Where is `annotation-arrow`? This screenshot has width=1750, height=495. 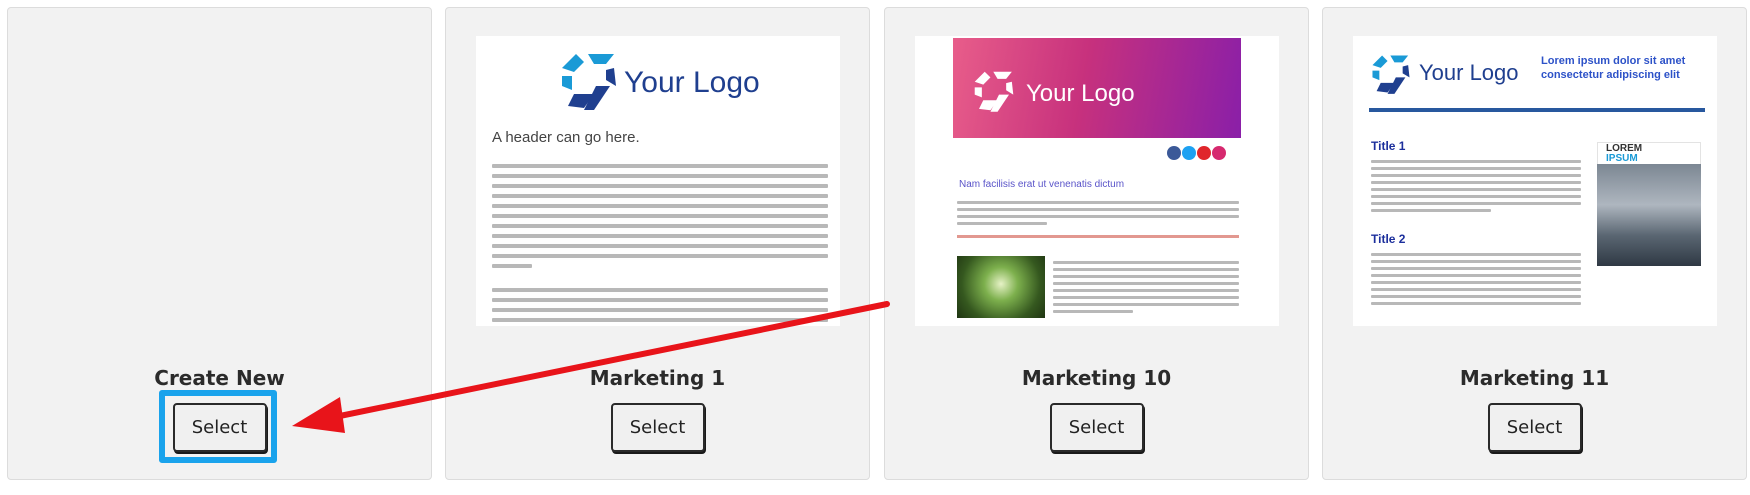 annotation-arrow is located at coordinates (591, 367).